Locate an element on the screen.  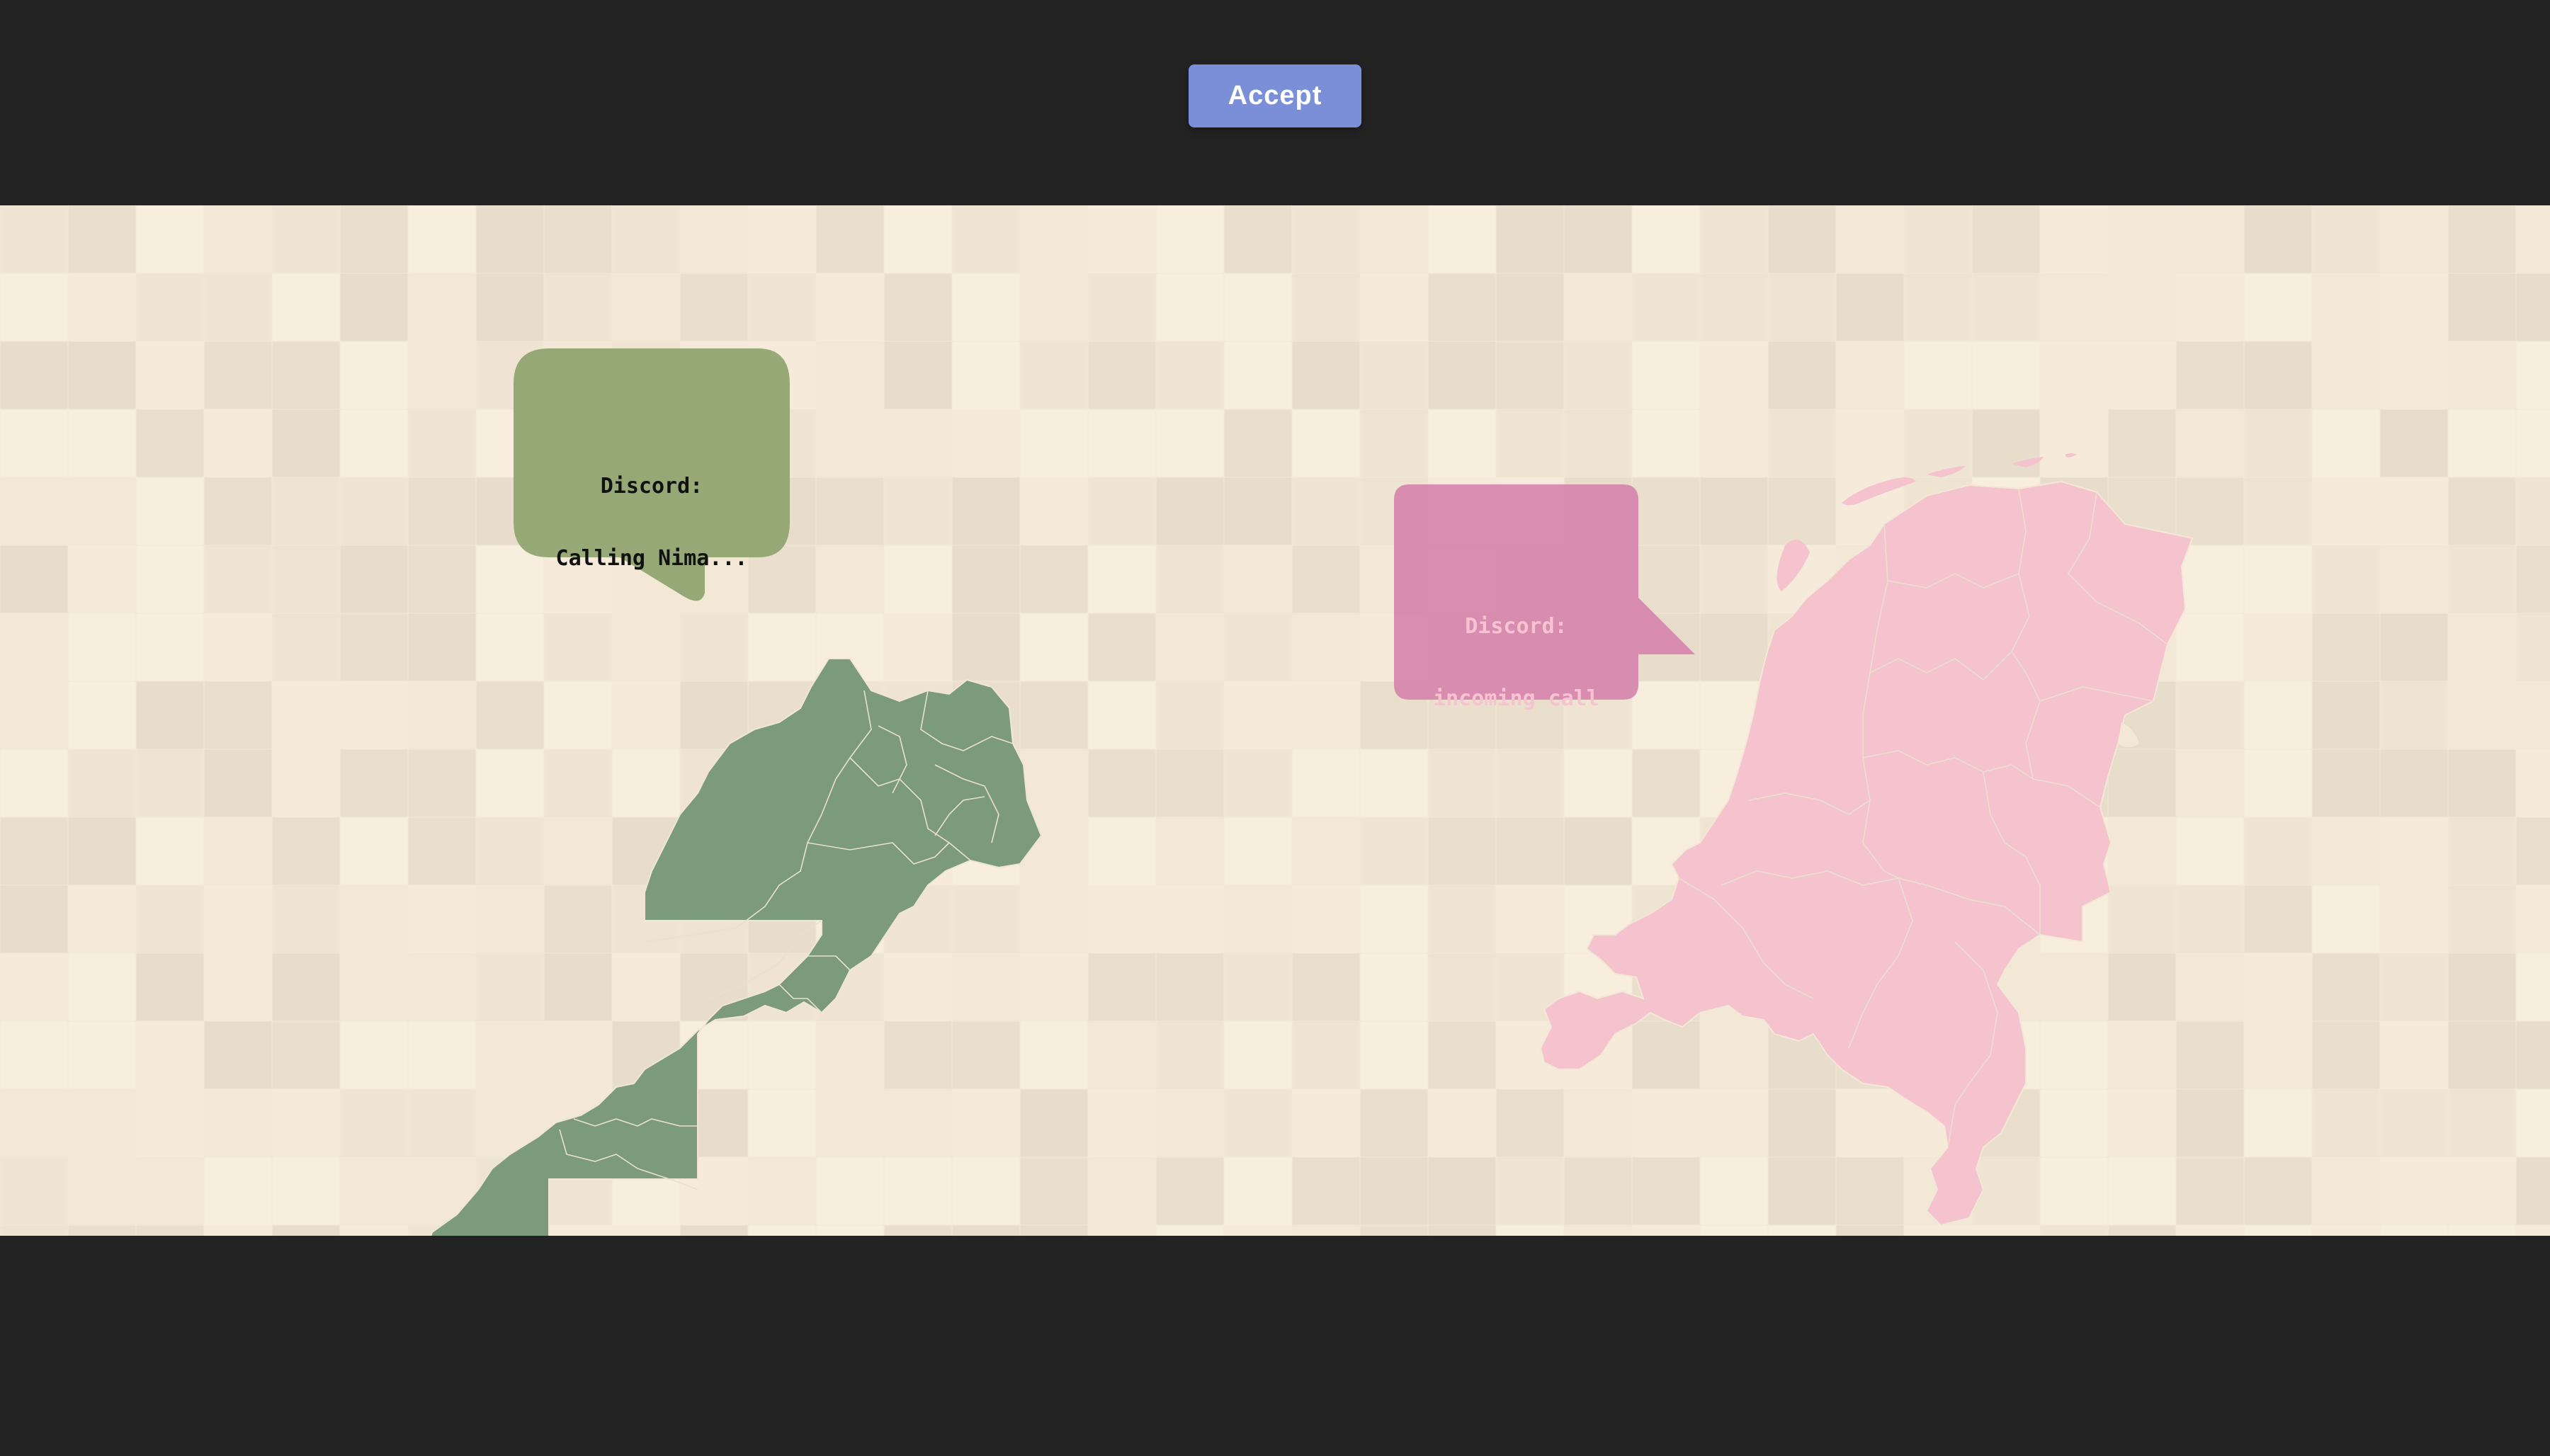
accept-button: Accept is located at coordinates (1275, 96).